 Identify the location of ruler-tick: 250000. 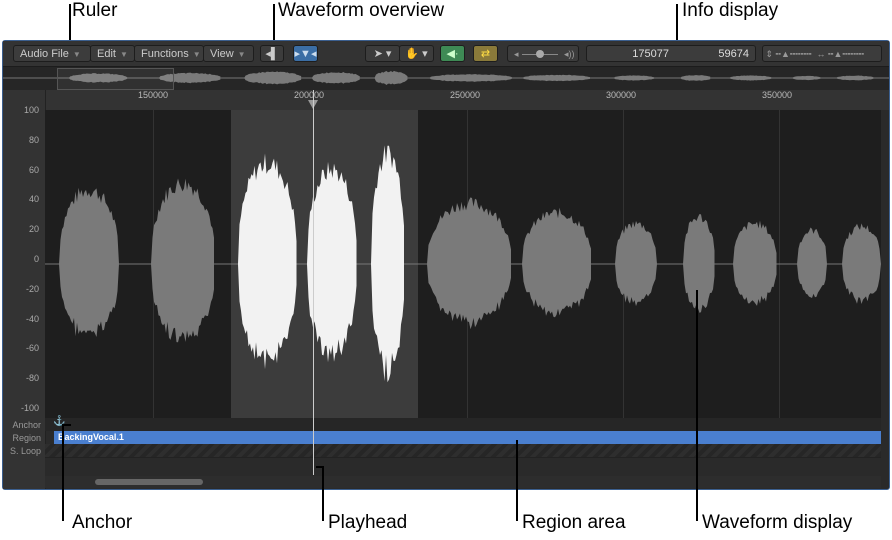
(465, 95).